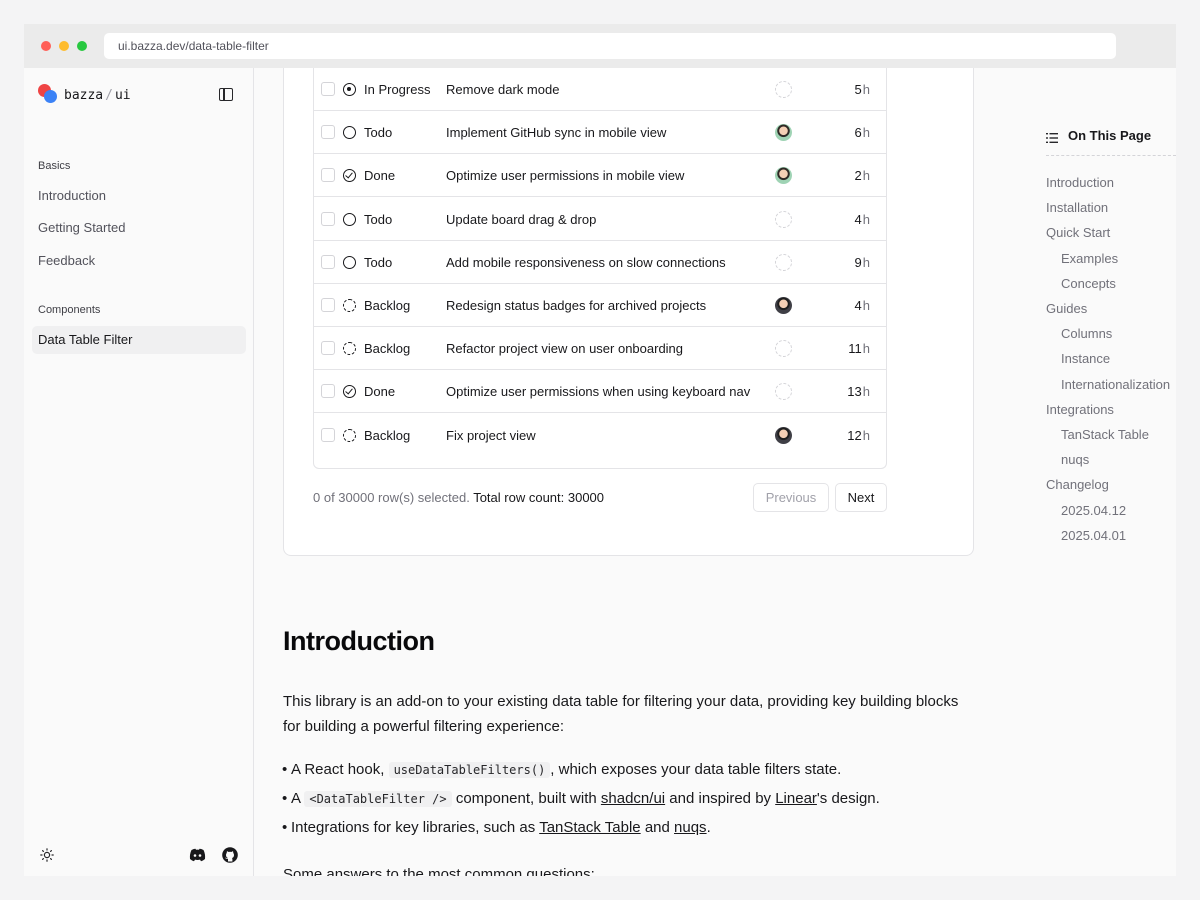  Describe the element at coordinates (387, 349) in the screenshot. I see `status-label: Backlog` at that location.